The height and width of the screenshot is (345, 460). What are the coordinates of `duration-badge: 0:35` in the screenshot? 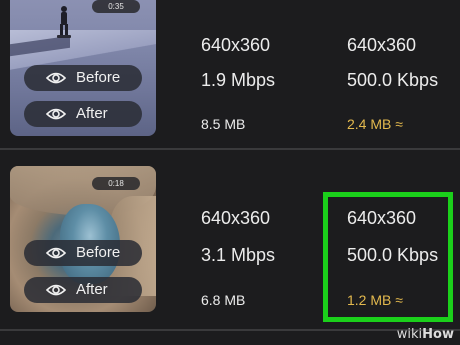 It's located at (116, 6).